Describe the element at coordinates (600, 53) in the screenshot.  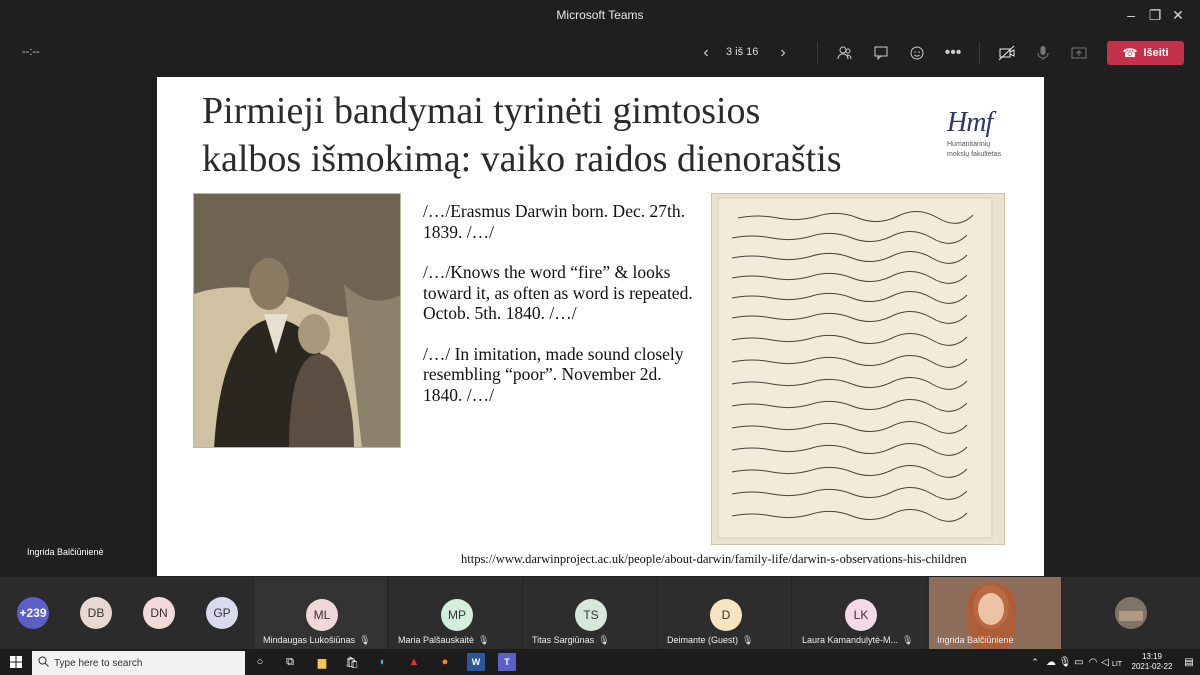
I see `meeting-toolbar: --:-- ‹ 3 iš 16 › ••• ☎ Išeiti` at that location.